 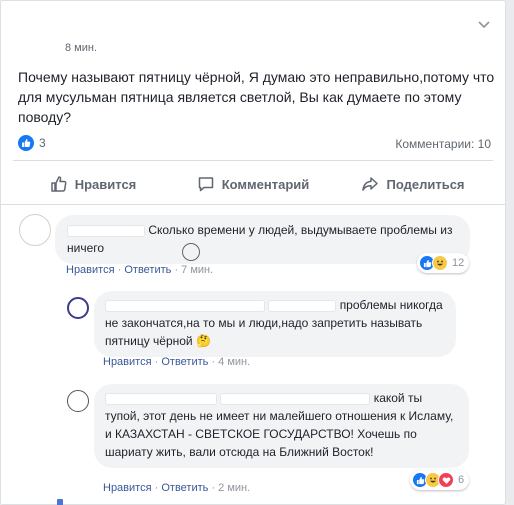 I want to click on reactions-count: 6, so click(x=461, y=480).